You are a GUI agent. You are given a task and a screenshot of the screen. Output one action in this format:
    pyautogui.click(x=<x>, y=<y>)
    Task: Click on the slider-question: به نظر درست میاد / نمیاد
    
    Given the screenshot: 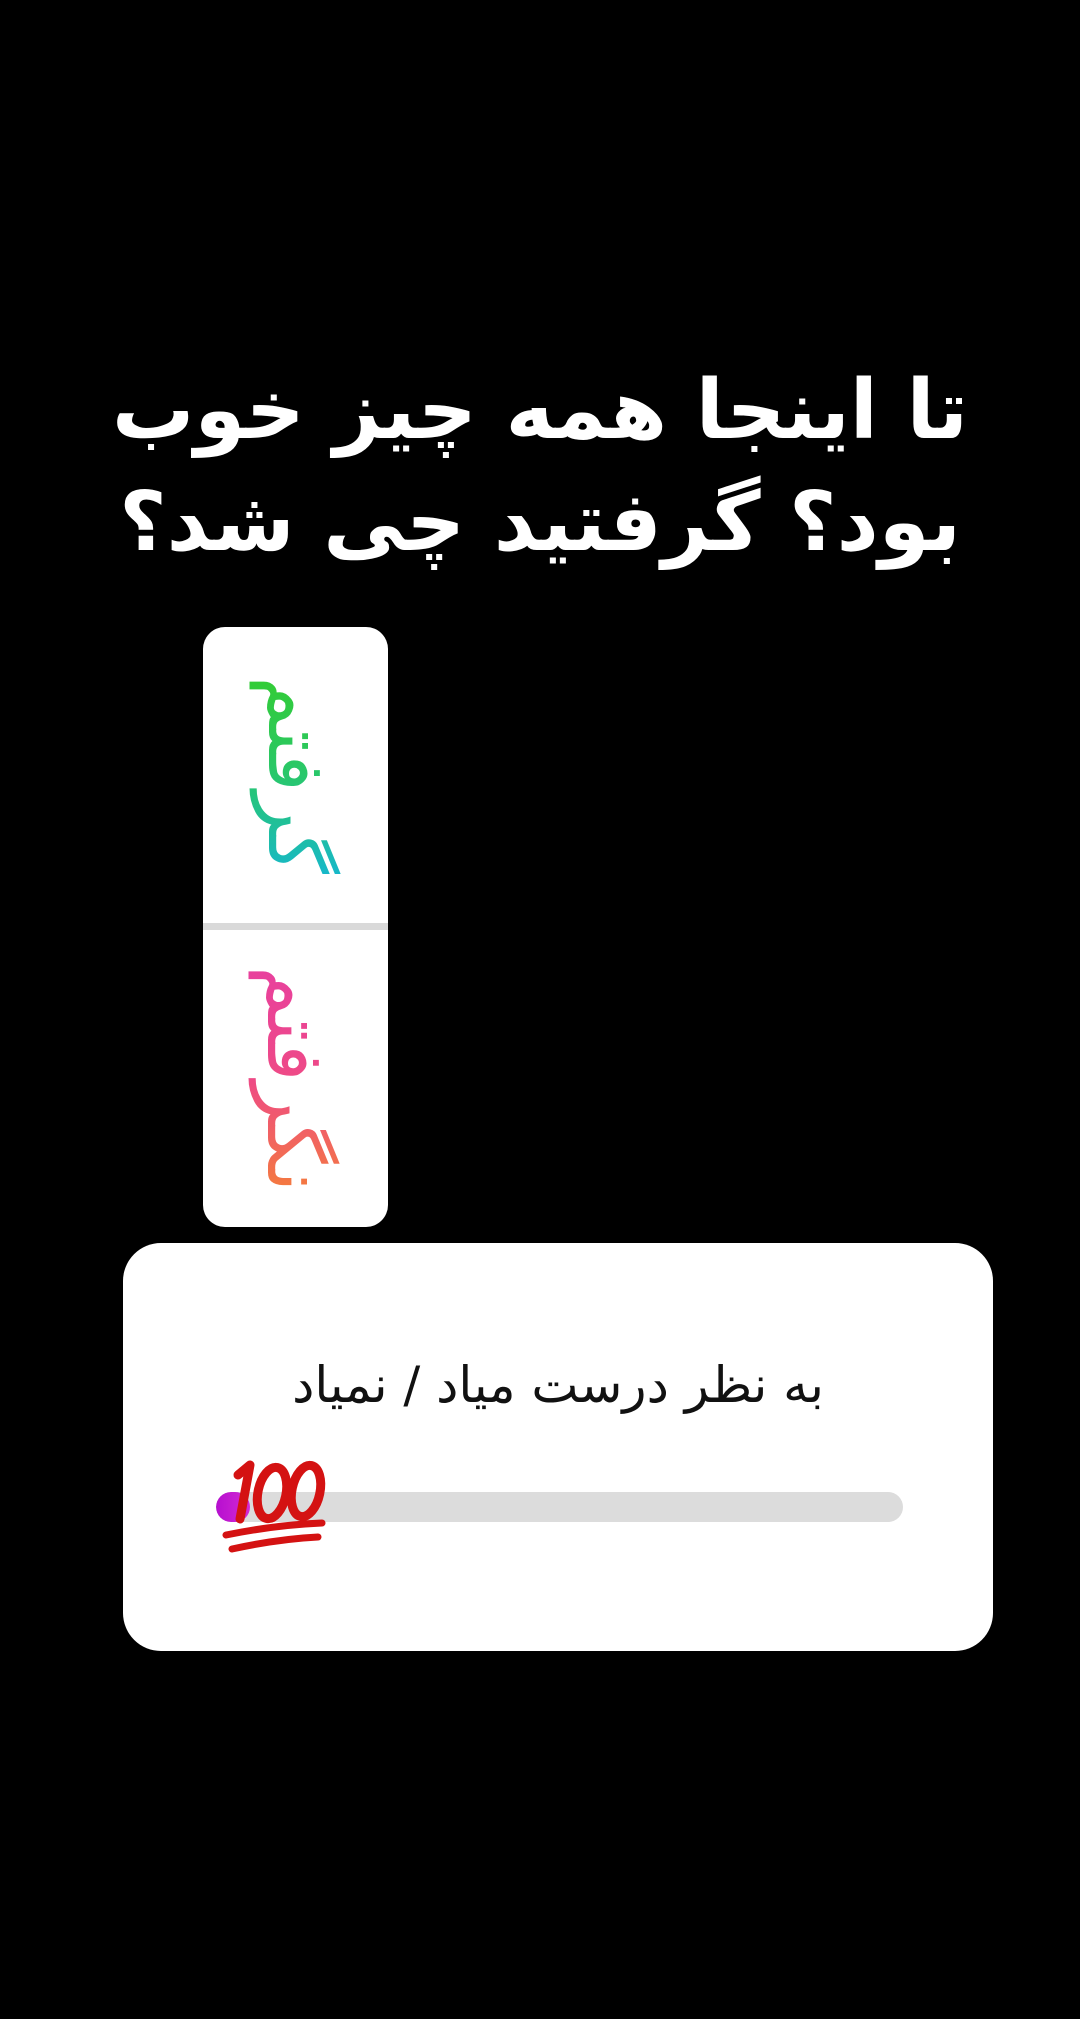 What is the action you would take?
    pyautogui.click(x=558, y=1385)
    